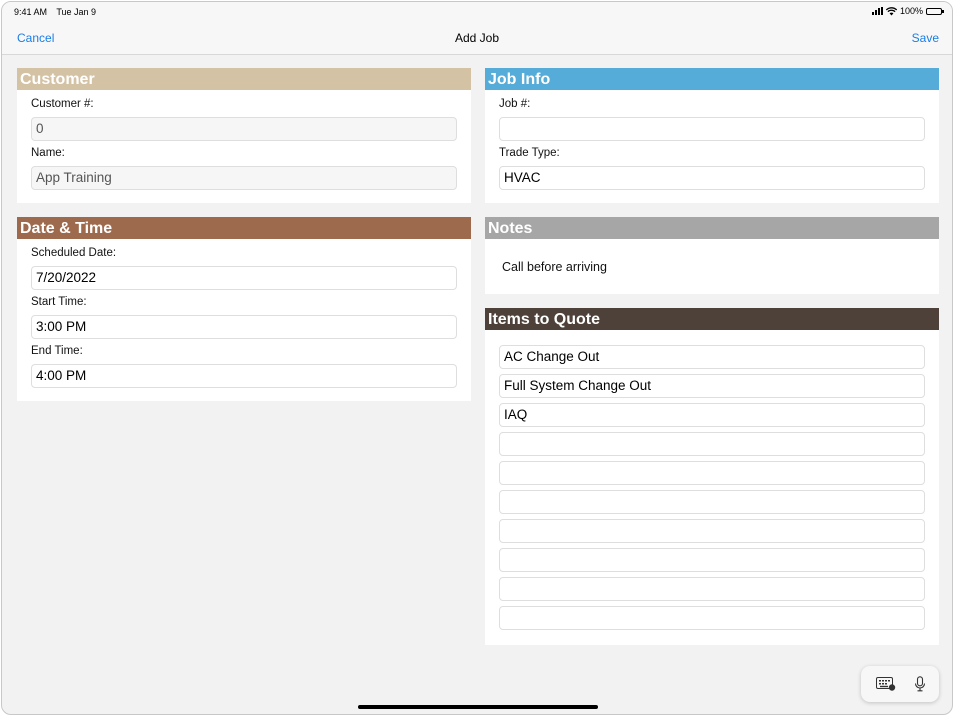  What do you see at coordinates (712, 319) in the screenshot?
I see `items-to-quote-header: Items to Quote` at bounding box center [712, 319].